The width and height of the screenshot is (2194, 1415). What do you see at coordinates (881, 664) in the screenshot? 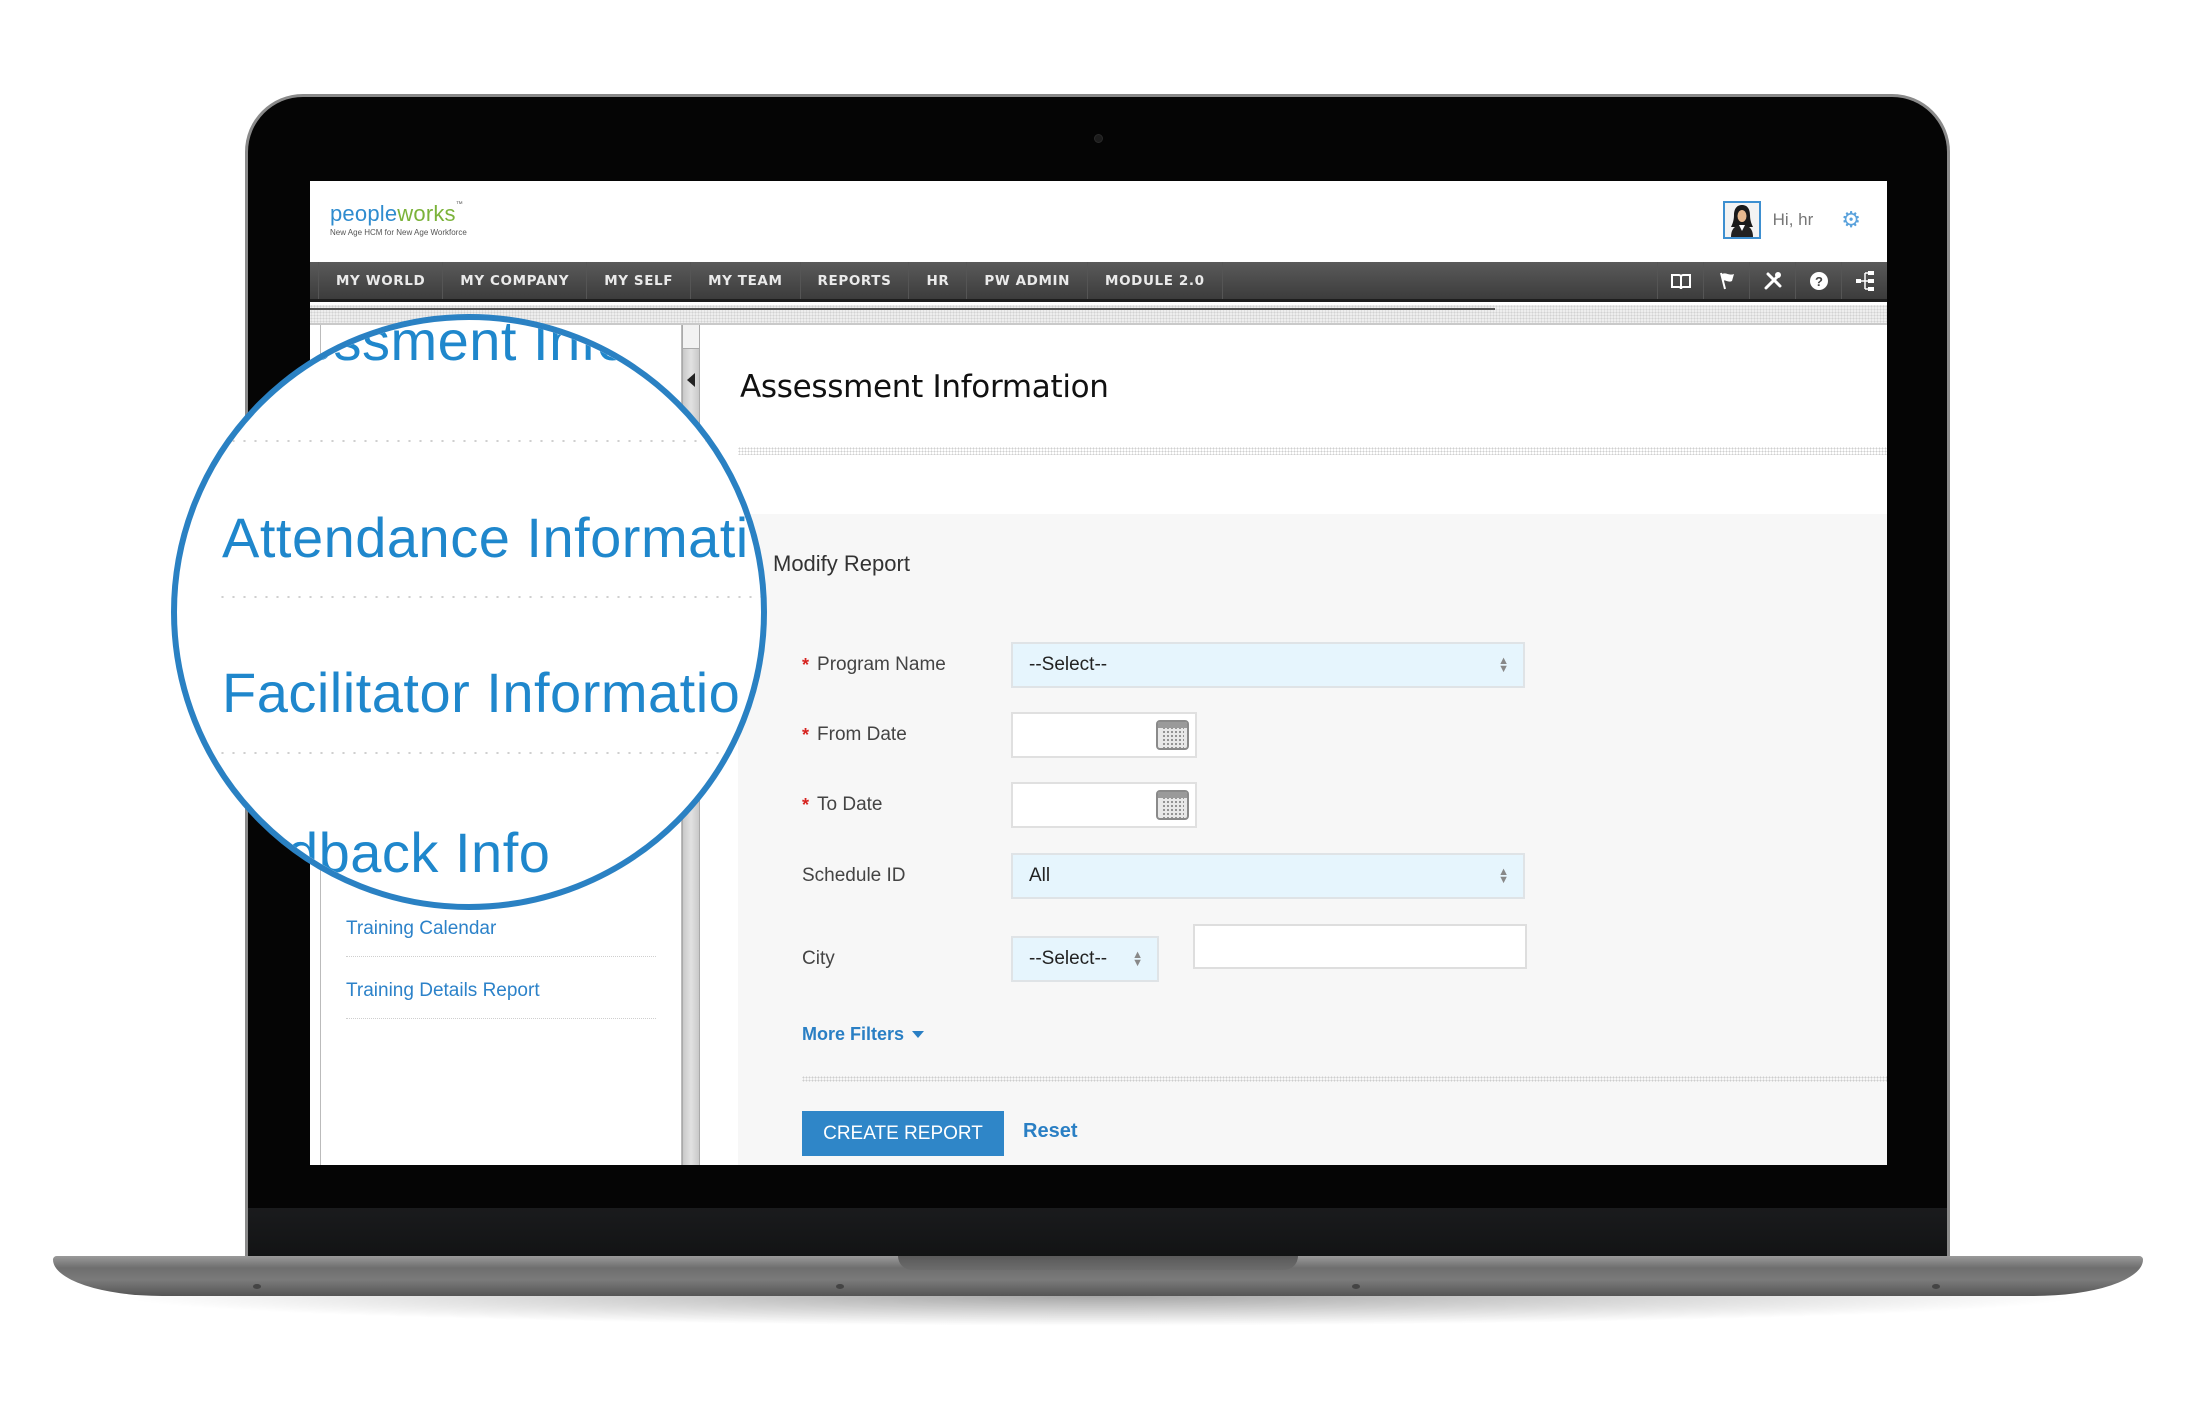
I see `label-text: Program Name` at bounding box center [881, 664].